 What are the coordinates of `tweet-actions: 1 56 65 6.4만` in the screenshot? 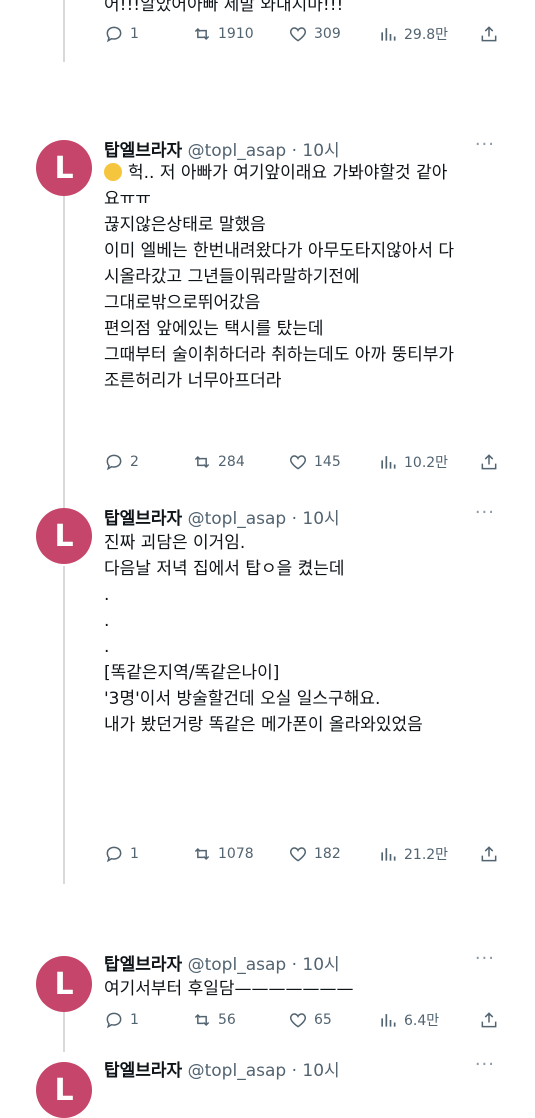 It's located at (301, 1022).